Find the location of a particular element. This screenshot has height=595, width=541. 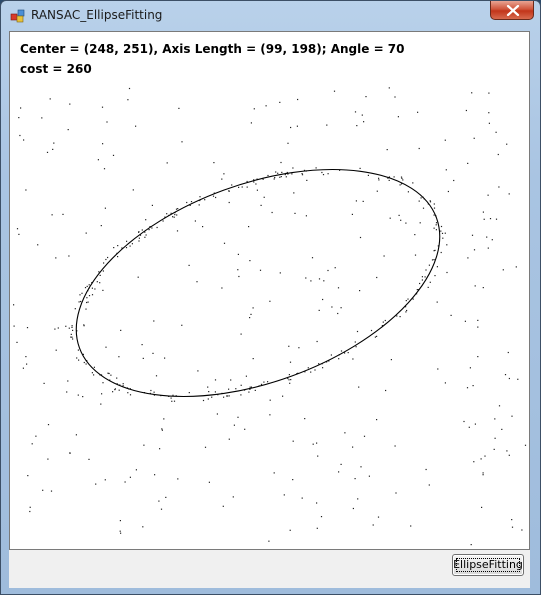

close-button is located at coordinates (512, 10).